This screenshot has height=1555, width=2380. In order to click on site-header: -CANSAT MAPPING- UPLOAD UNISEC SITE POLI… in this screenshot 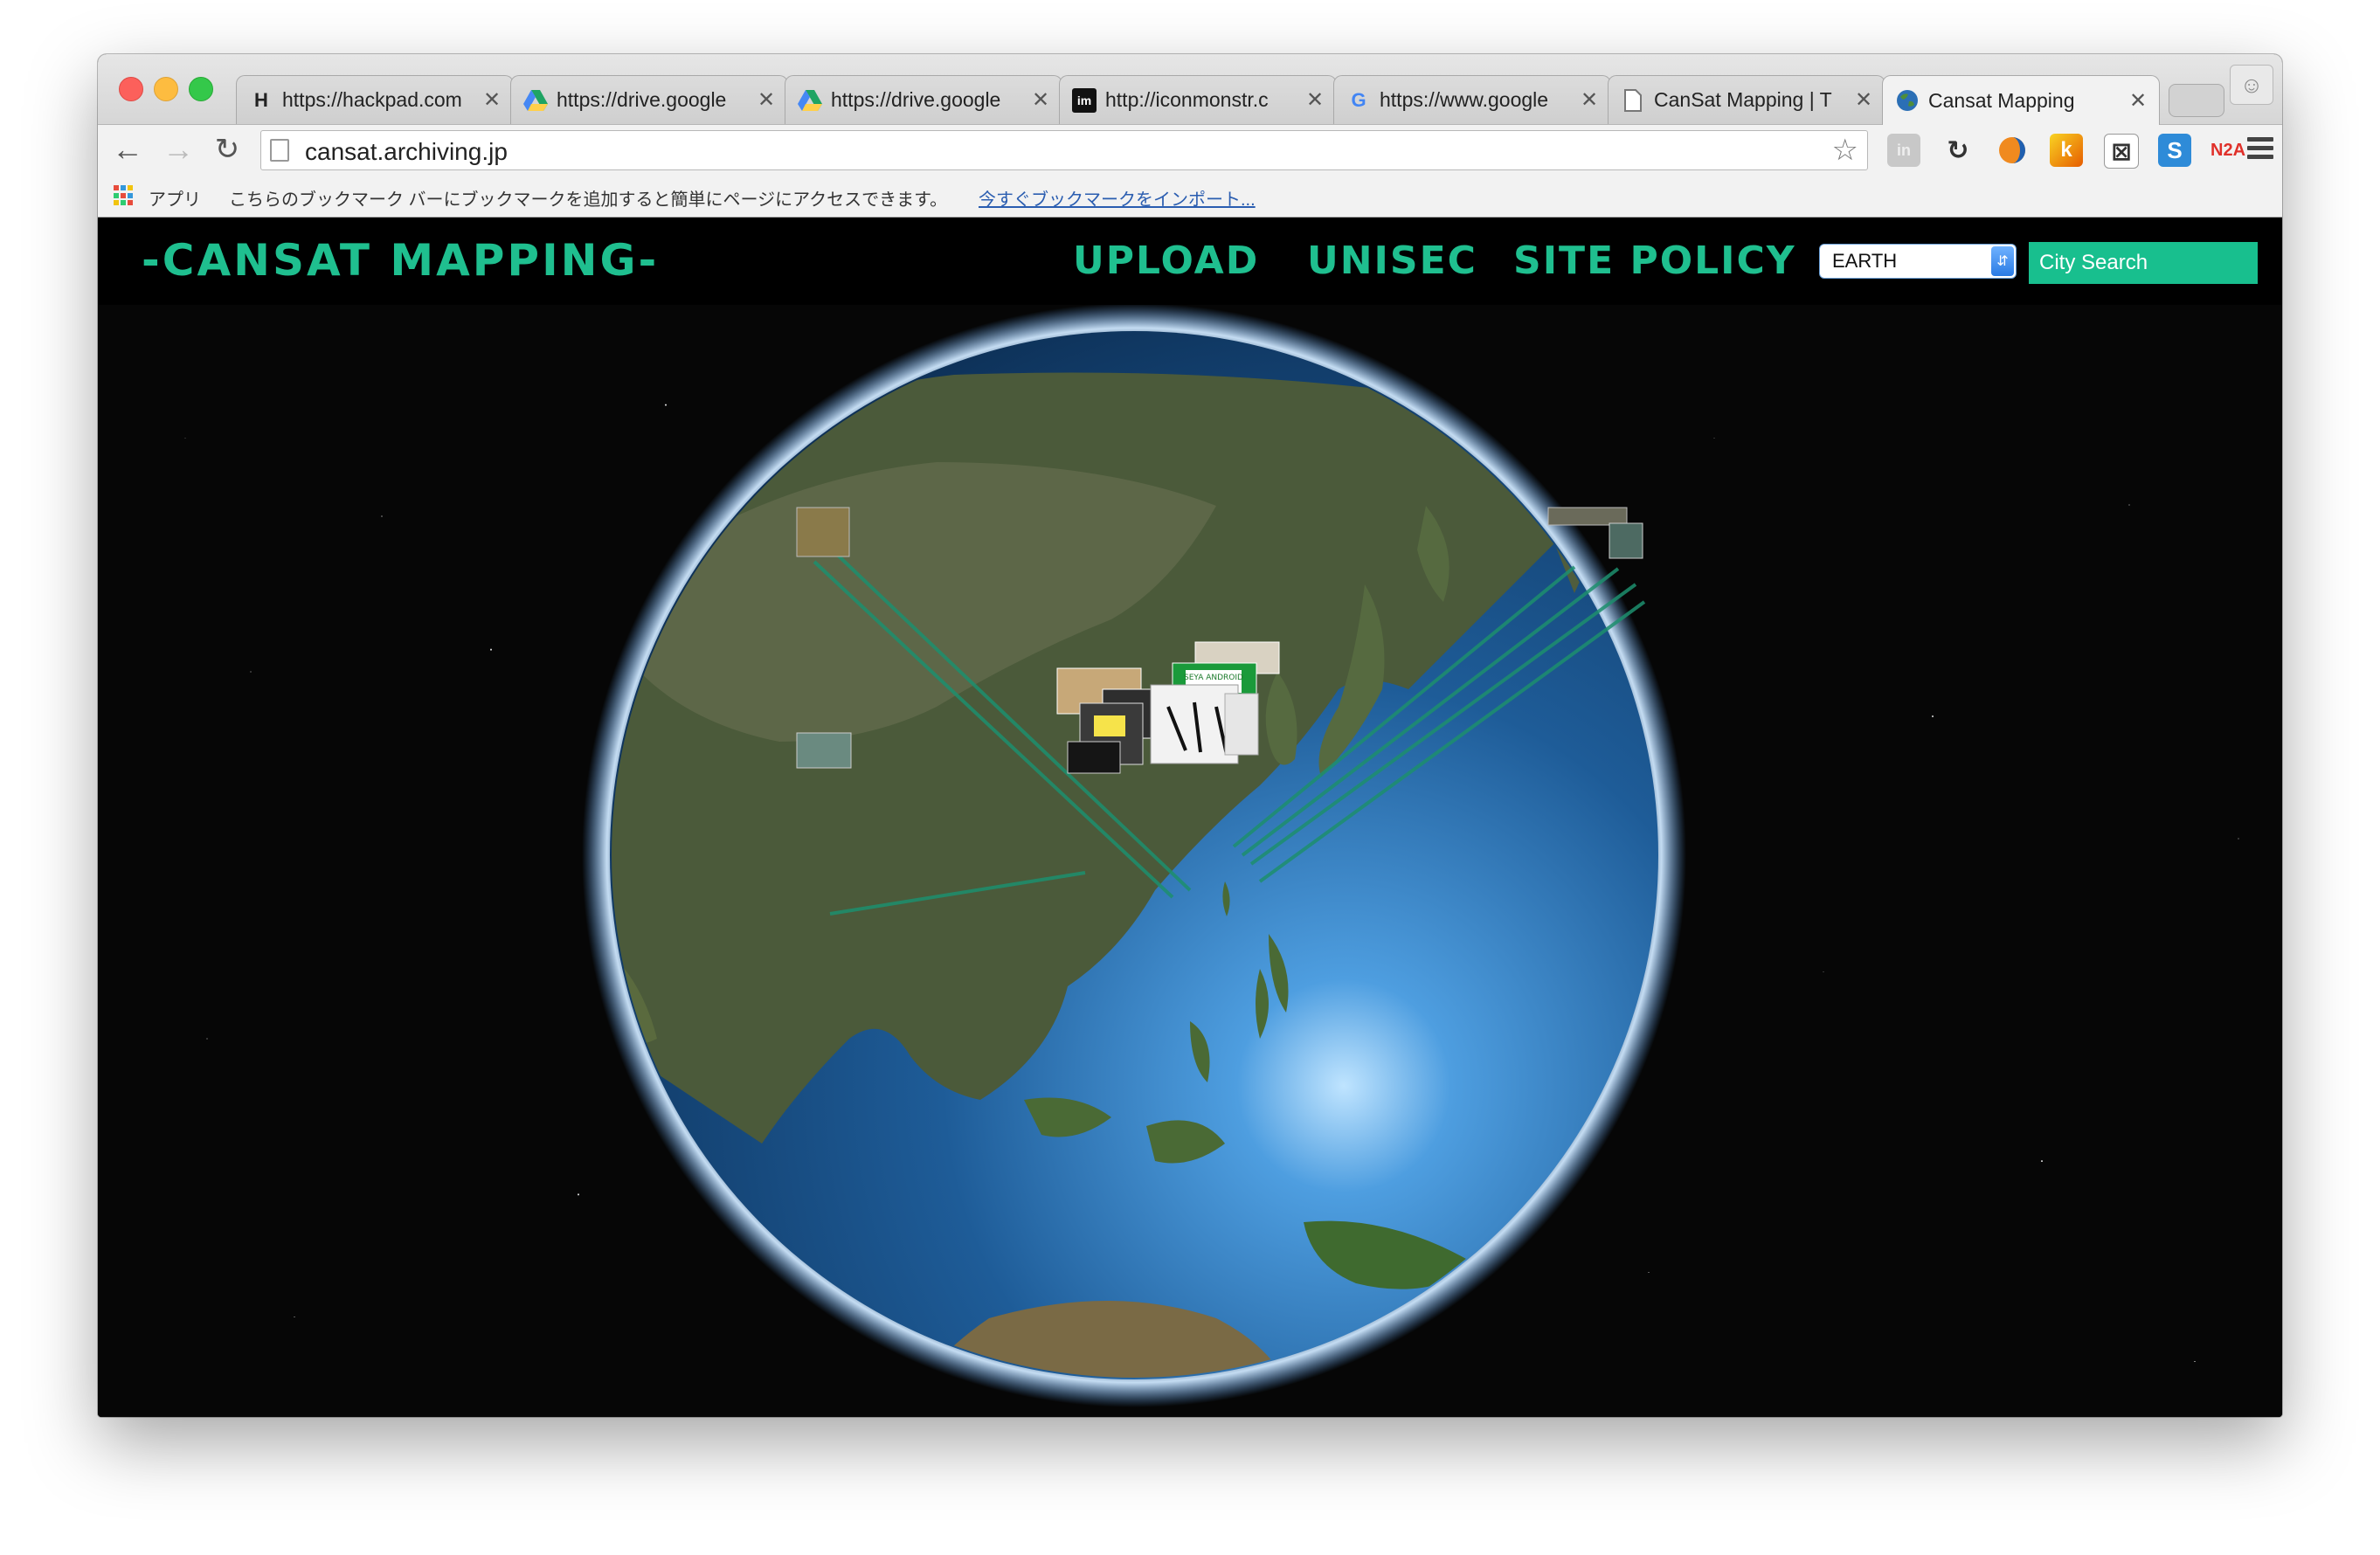, I will do `click(1190, 261)`.